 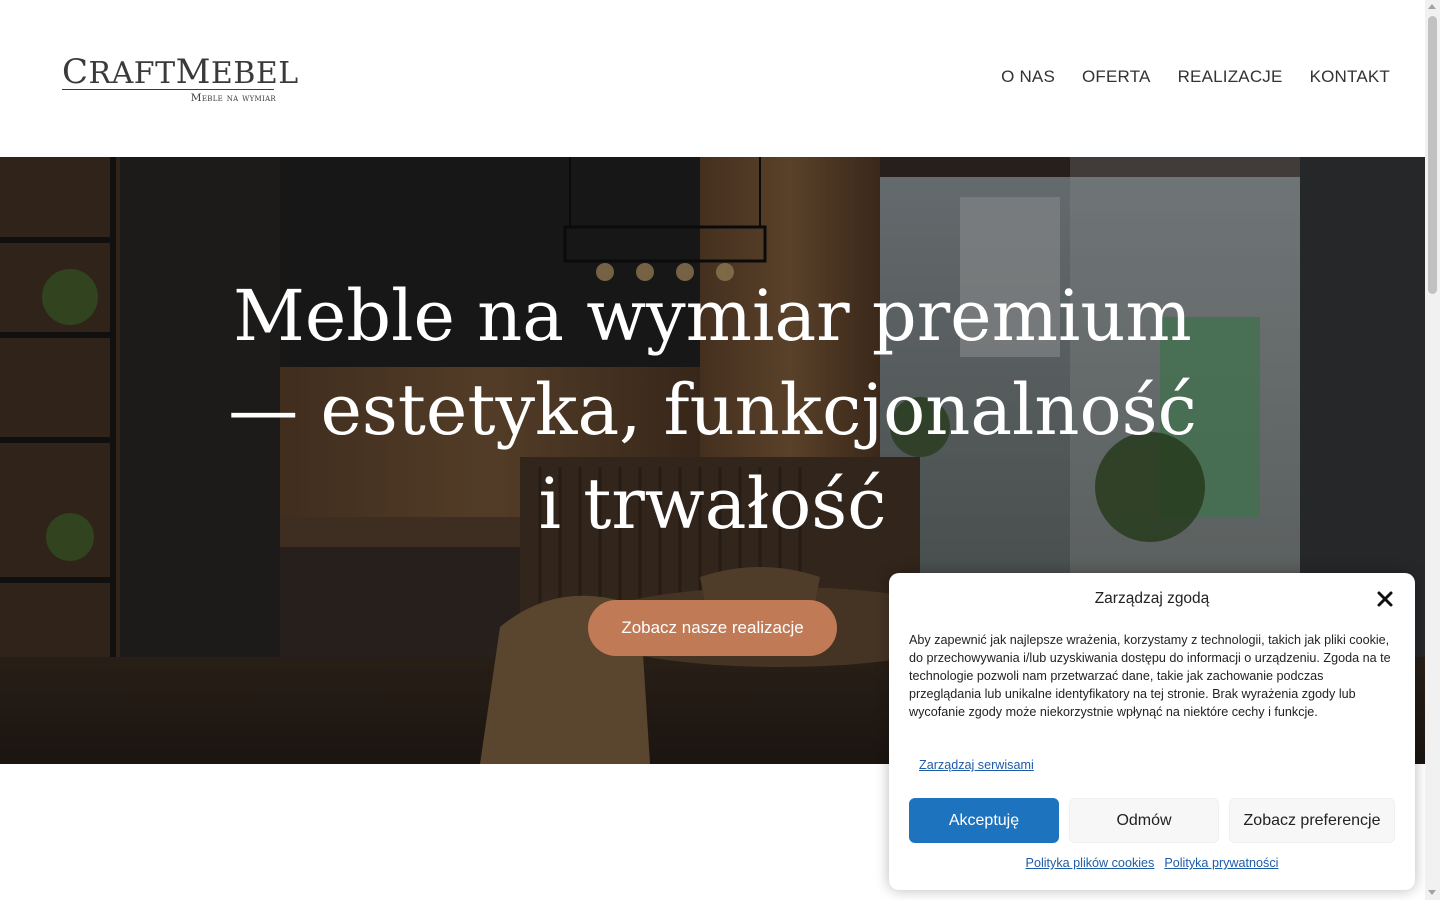 I want to click on logo-letter-c: C, so click(x=75, y=72).